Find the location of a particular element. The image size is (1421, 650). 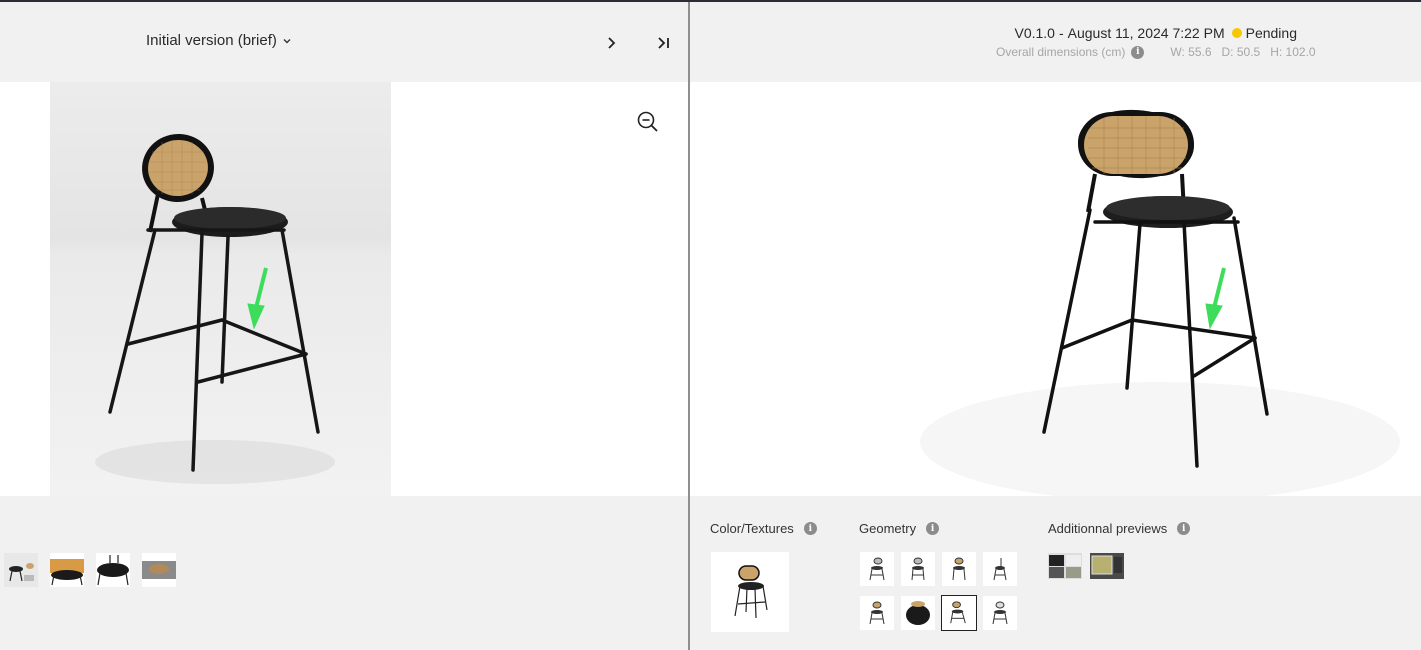

stool-swatch-image is located at coordinates (751, 592).